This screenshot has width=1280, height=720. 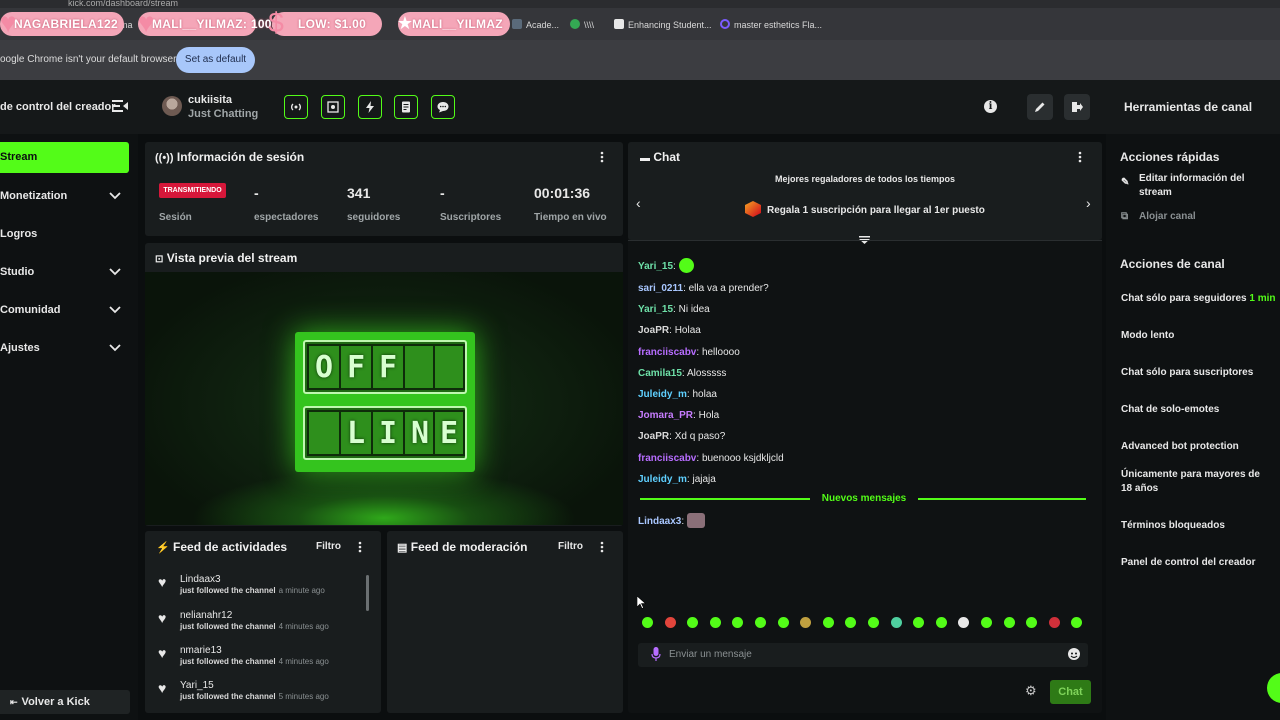 I want to click on back-to-kick-button: ⇤ Volver a Kick, so click(x=65, y=702).